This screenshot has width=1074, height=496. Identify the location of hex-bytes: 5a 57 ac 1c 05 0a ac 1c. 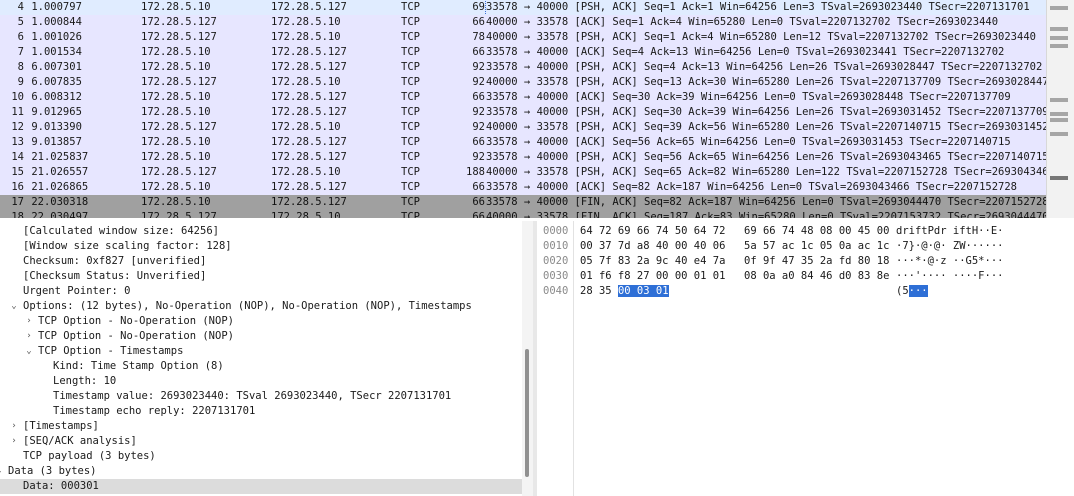
(817, 246).